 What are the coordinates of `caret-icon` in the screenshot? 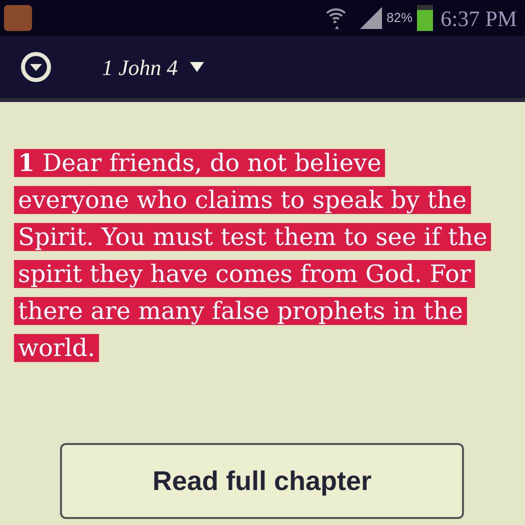 It's located at (197, 67).